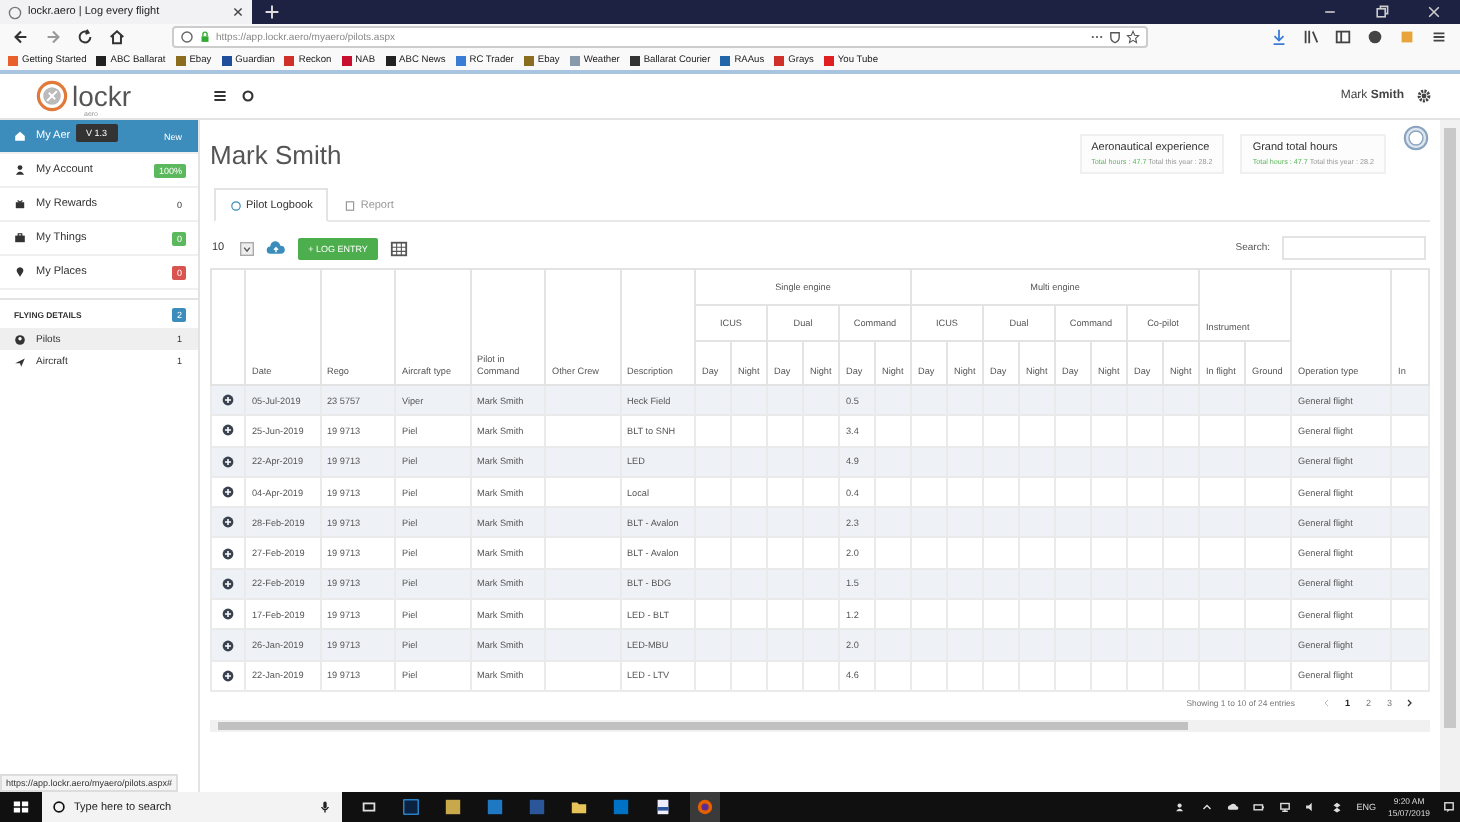 The height and width of the screenshot is (822, 1460). What do you see at coordinates (20, 204) in the screenshot?
I see `gift-icon` at bounding box center [20, 204].